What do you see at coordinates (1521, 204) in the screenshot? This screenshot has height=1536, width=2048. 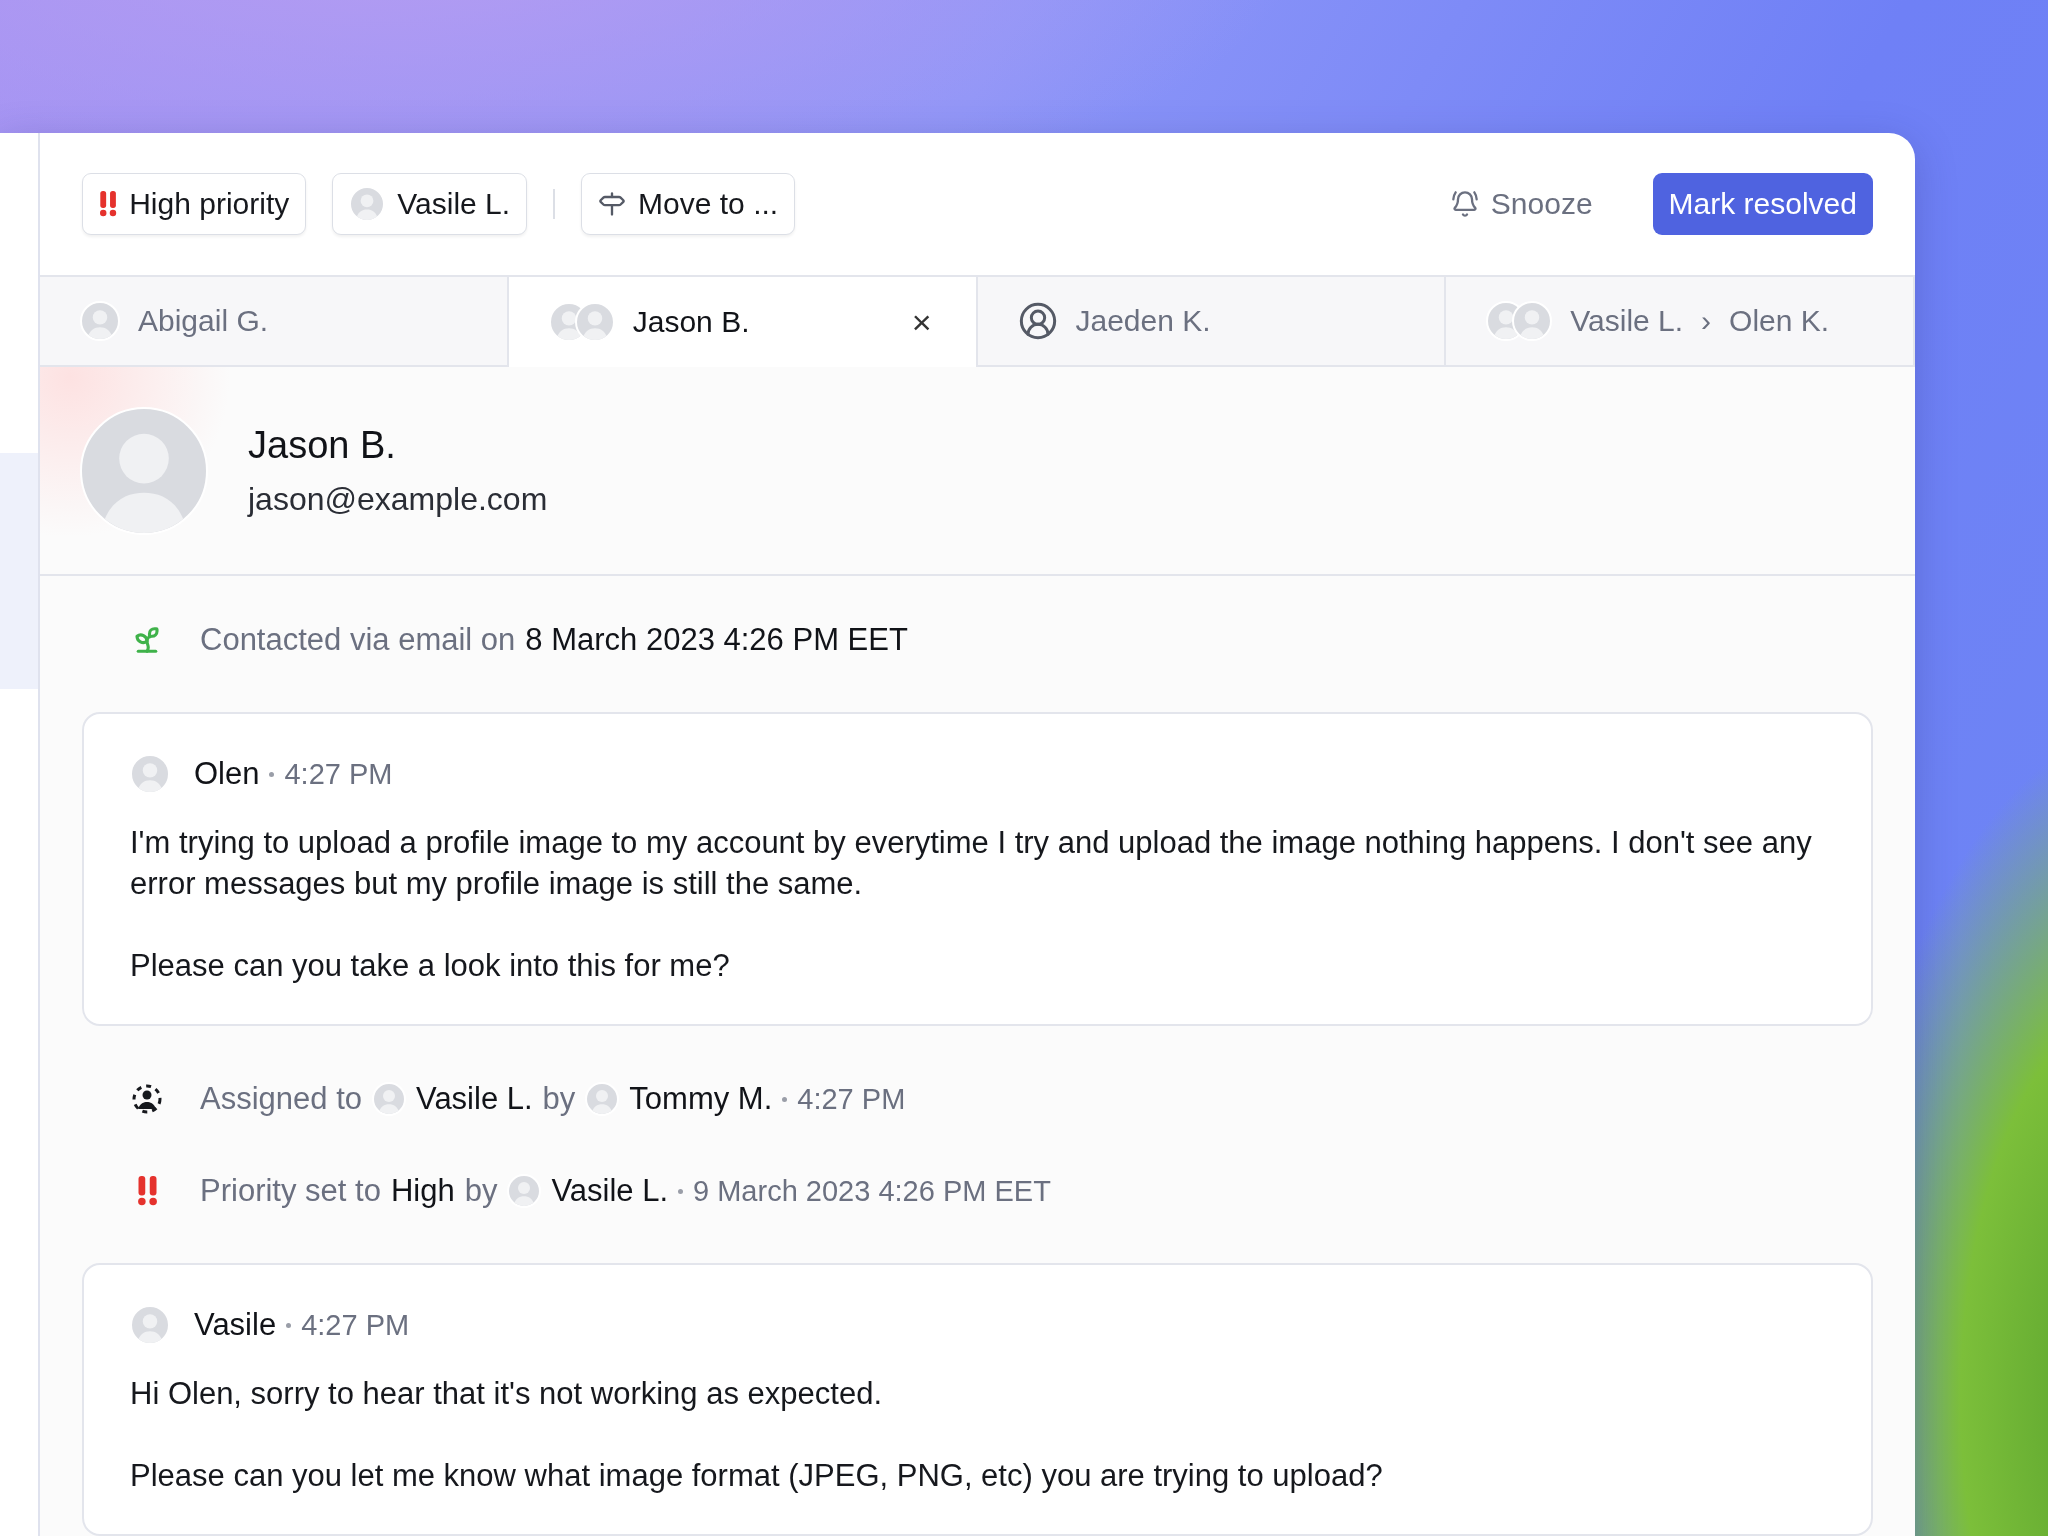 I see `snooze-button: Snooze` at bounding box center [1521, 204].